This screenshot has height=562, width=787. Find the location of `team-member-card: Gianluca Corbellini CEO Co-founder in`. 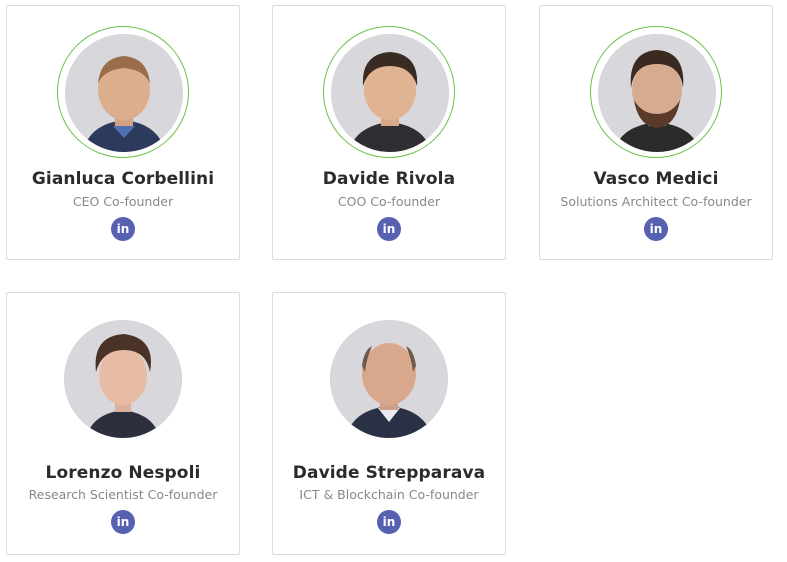

team-member-card: Gianluca Corbellini CEO Co-founder in is located at coordinates (123, 132).